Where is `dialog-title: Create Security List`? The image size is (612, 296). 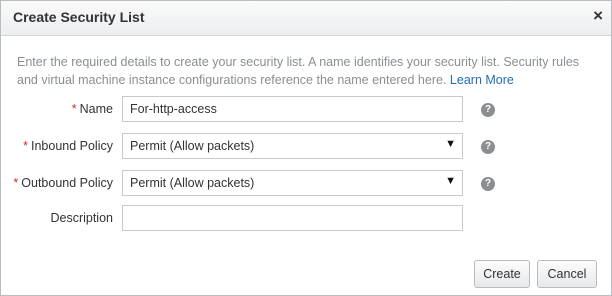 dialog-title: Create Security List is located at coordinates (79, 17).